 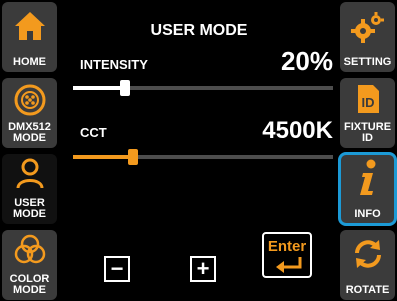 I want to click on right-nav: SETTING ID FIXTURE ID INFO ROTATE, so click(x=367, y=150).